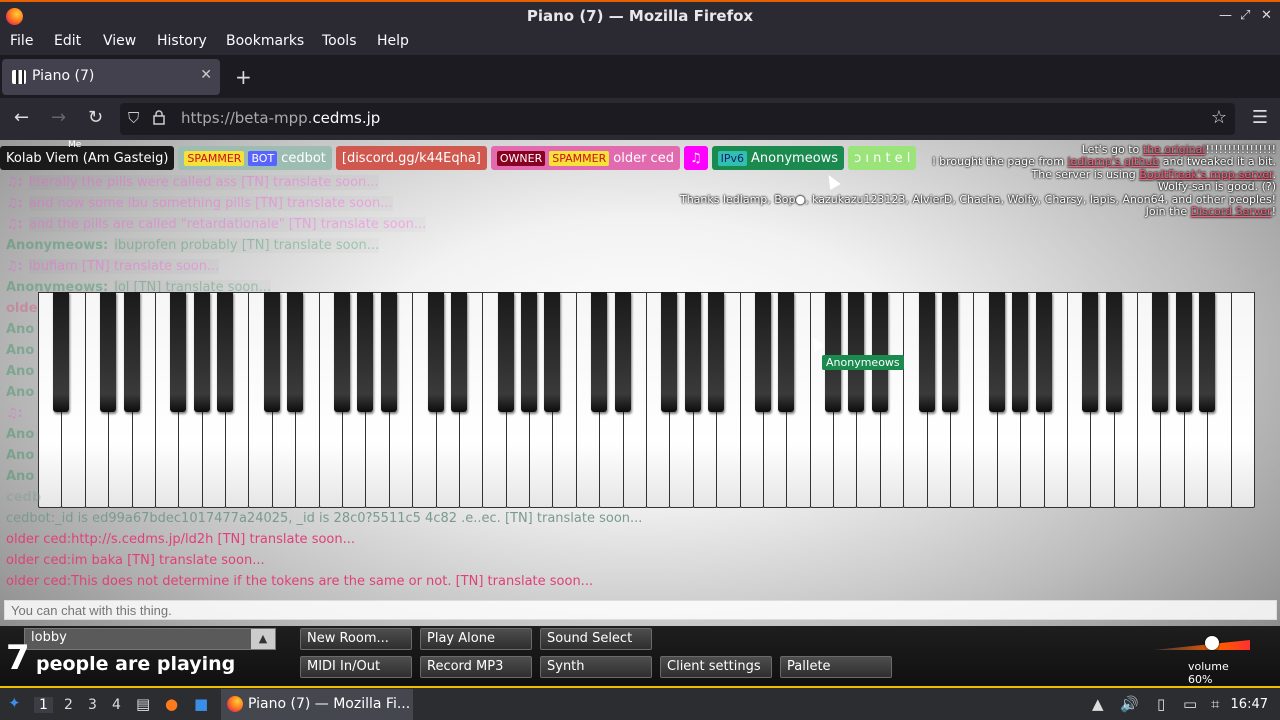 This screenshot has width=1280, height=720. I want to click on speaker-icon: 🔊, so click(1129, 704).